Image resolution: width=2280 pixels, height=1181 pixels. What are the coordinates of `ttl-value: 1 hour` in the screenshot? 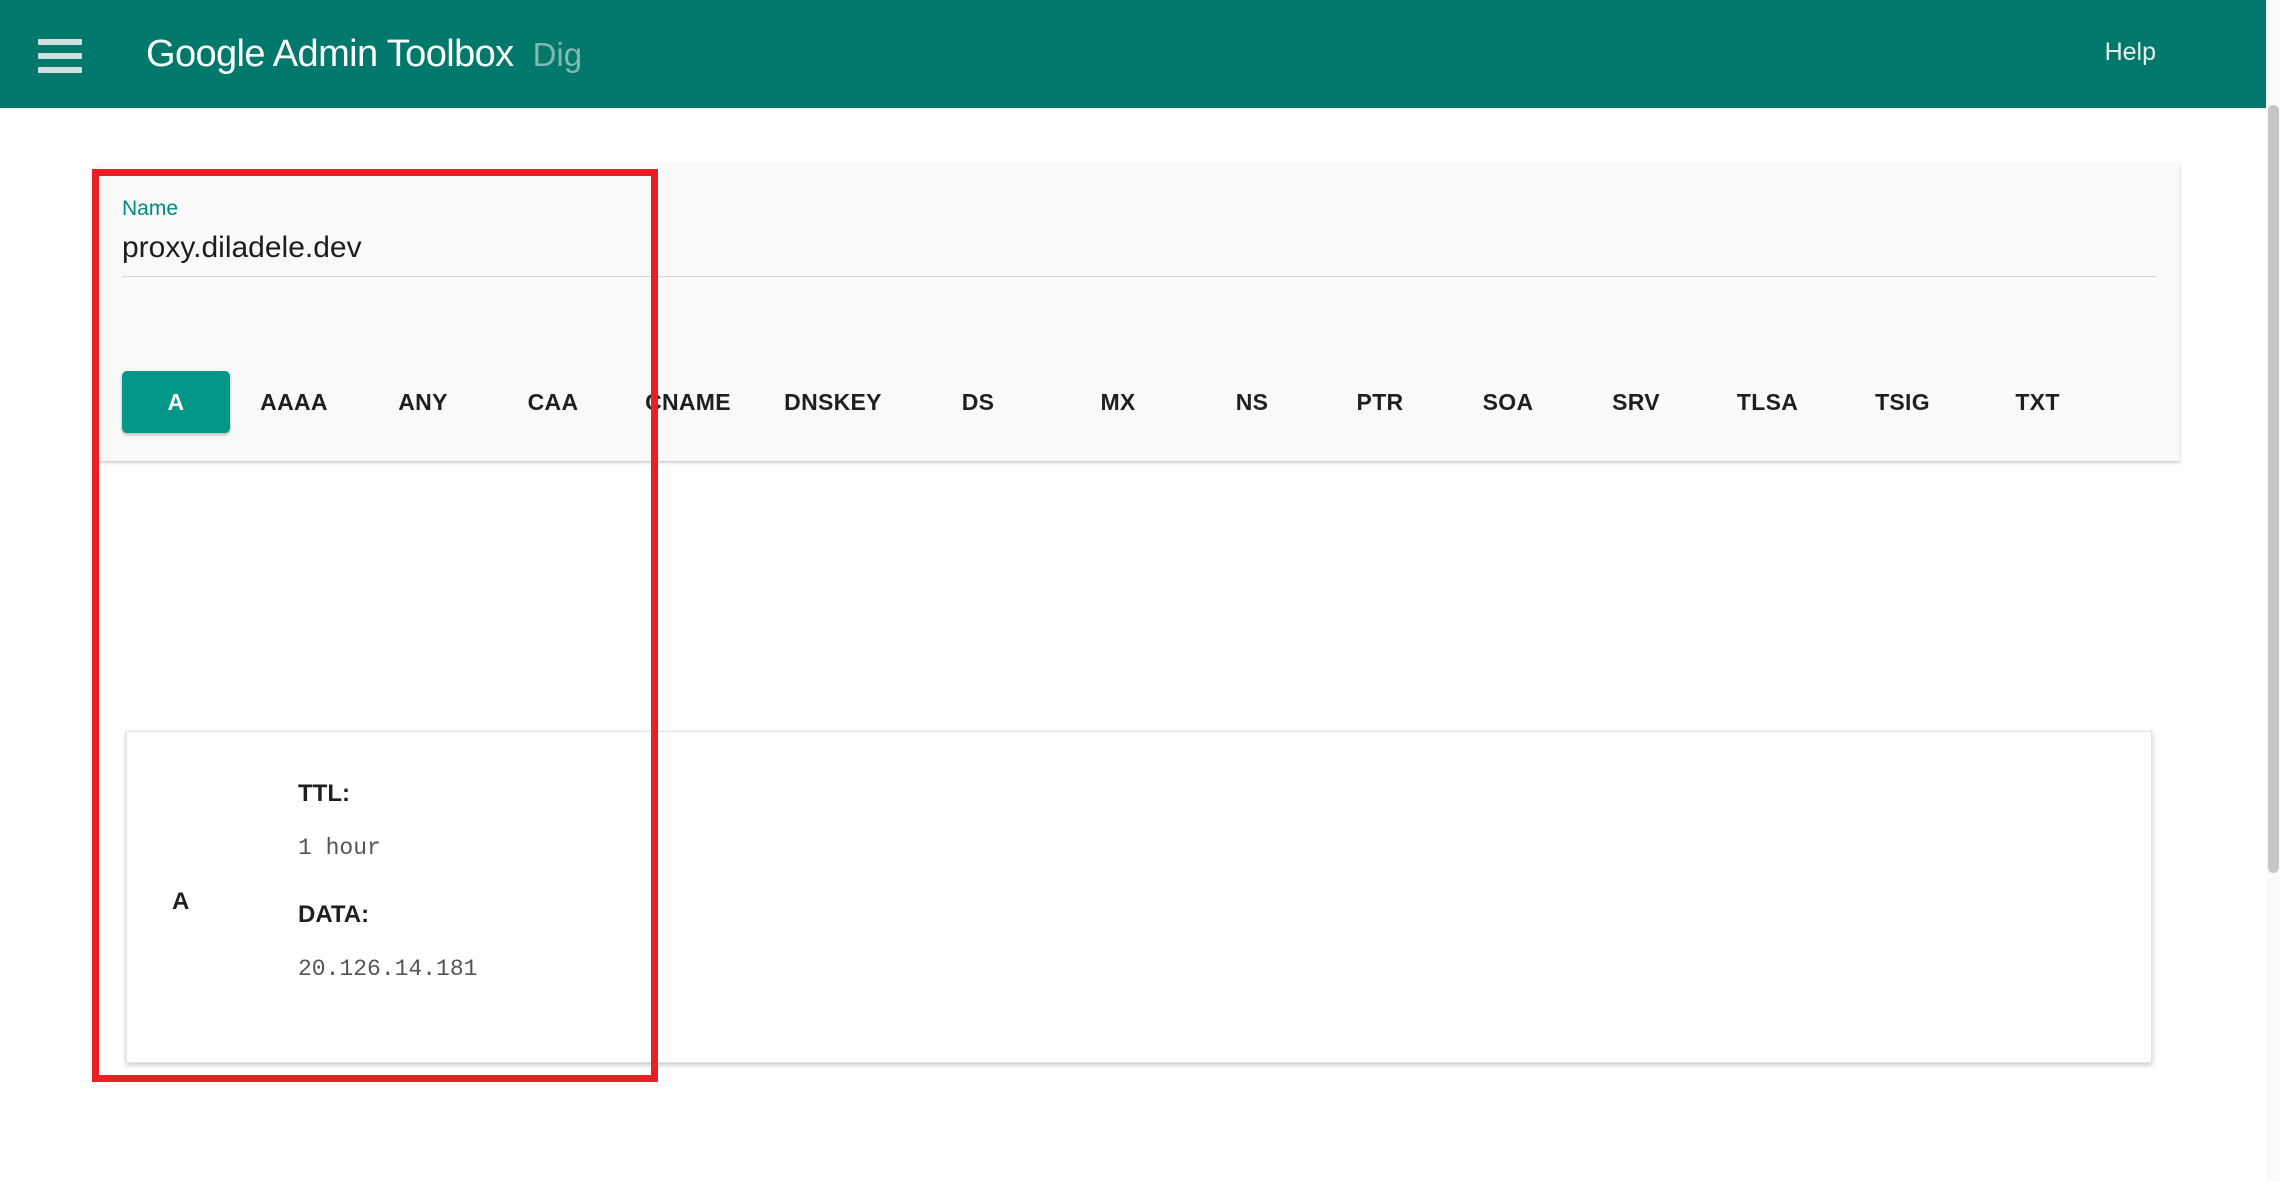 It's located at (339, 848).